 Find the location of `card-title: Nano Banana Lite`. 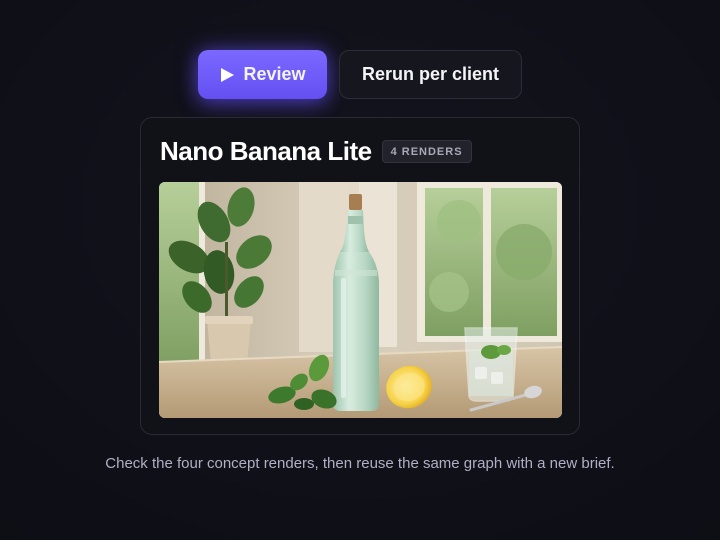

card-title: Nano Banana Lite is located at coordinates (266, 151).